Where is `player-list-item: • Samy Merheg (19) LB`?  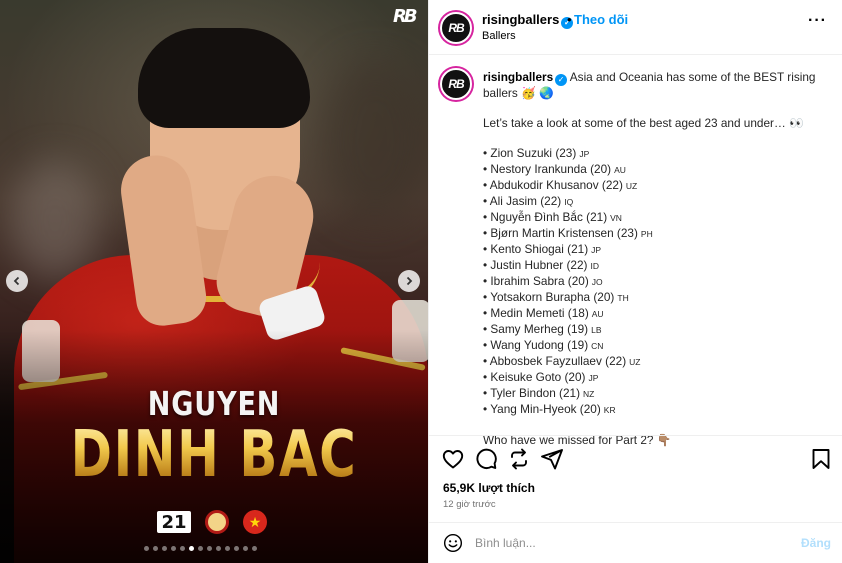
player-list-item: • Samy Merheg (19) LB is located at coordinates (655, 330).